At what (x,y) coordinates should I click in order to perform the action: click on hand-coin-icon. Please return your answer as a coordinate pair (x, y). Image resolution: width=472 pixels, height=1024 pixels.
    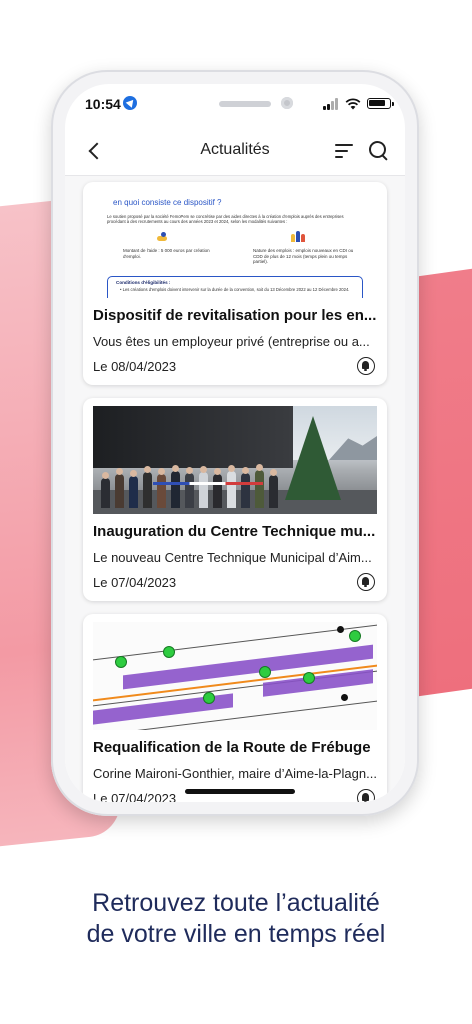
    Looking at the image, I should click on (163, 237).